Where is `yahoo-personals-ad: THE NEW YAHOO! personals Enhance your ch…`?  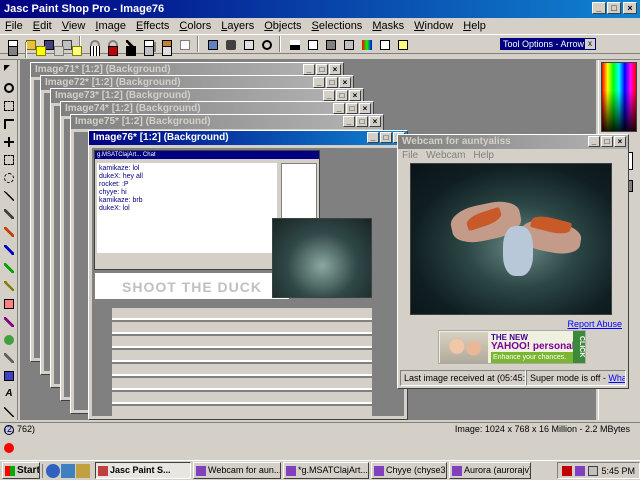 yahoo-personals-ad: THE NEW YAHOO! personals Enhance your ch… is located at coordinates (512, 347).